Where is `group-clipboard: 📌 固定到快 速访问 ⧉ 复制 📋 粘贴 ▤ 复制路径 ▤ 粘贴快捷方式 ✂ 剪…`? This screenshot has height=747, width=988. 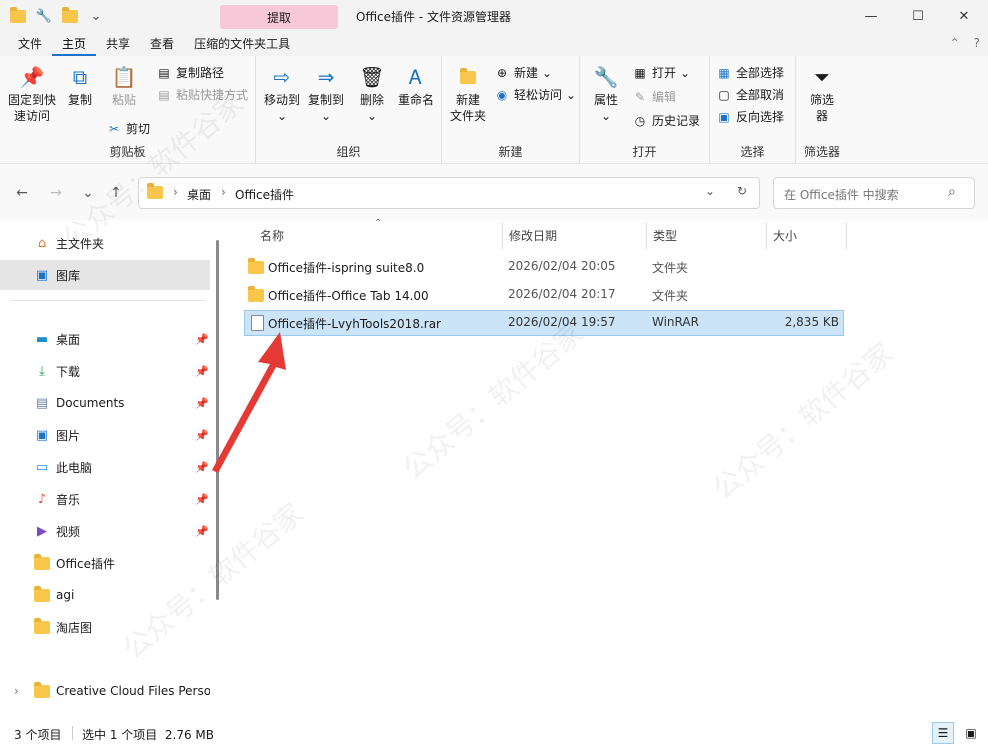 group-clipboard: 📌 固定到快 速访问 ⧉ 复制 📋 粘贴 ▤ 复制路径 ▤ 粘贴快捷方式 ✂ 剪… is located at coordinates (128, 110).